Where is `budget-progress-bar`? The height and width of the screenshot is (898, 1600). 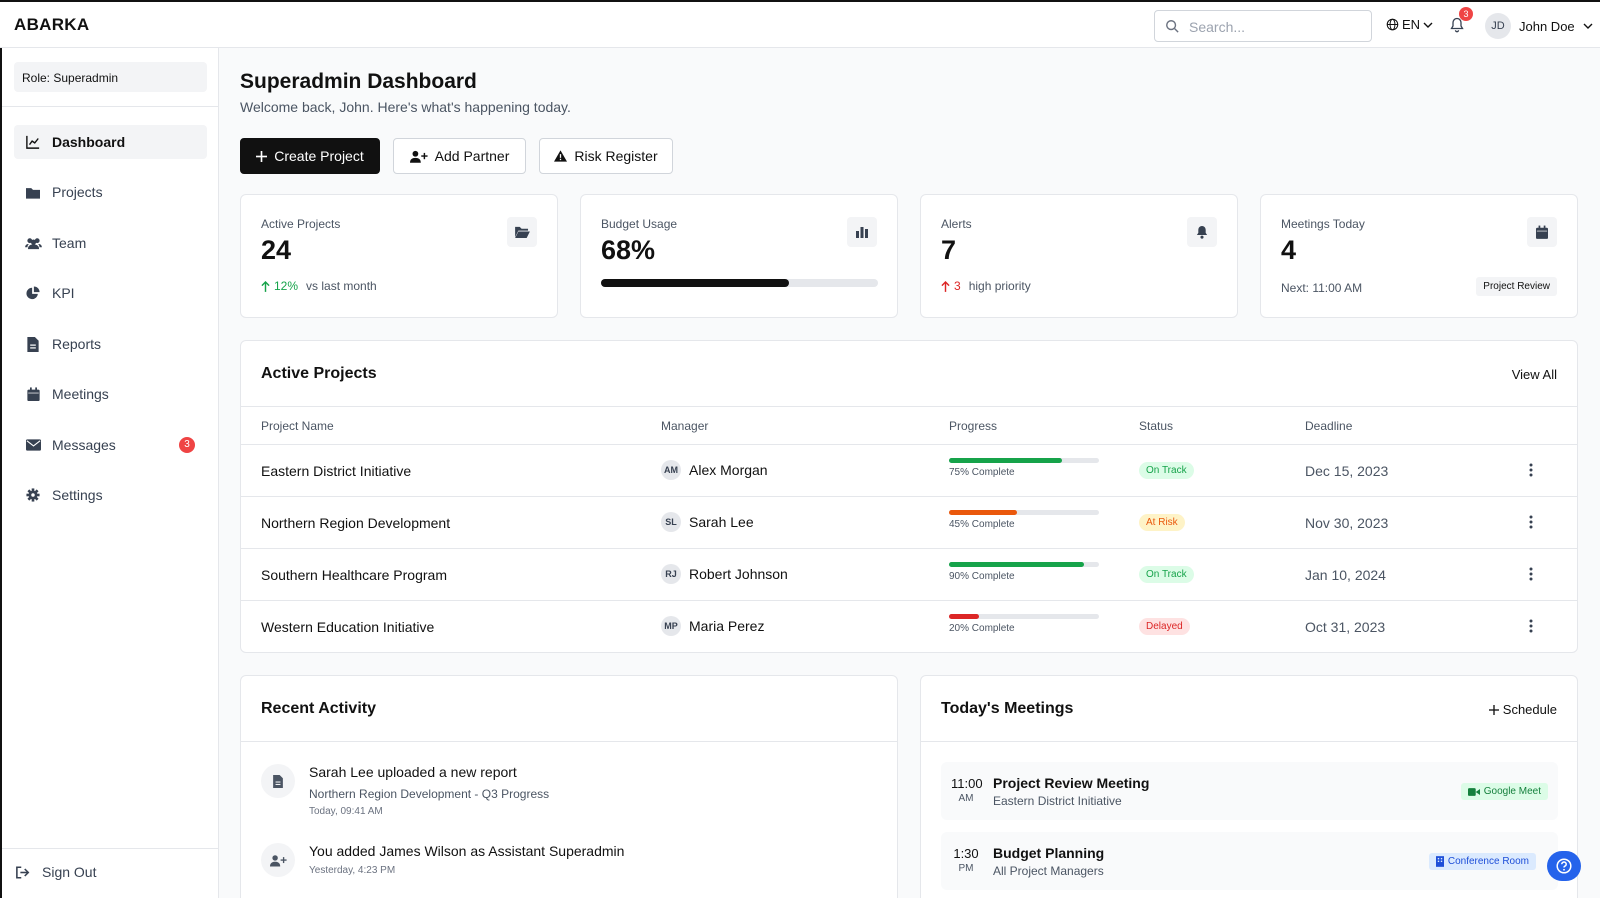
budget-progress-bar is located at coordinates (739, 283).